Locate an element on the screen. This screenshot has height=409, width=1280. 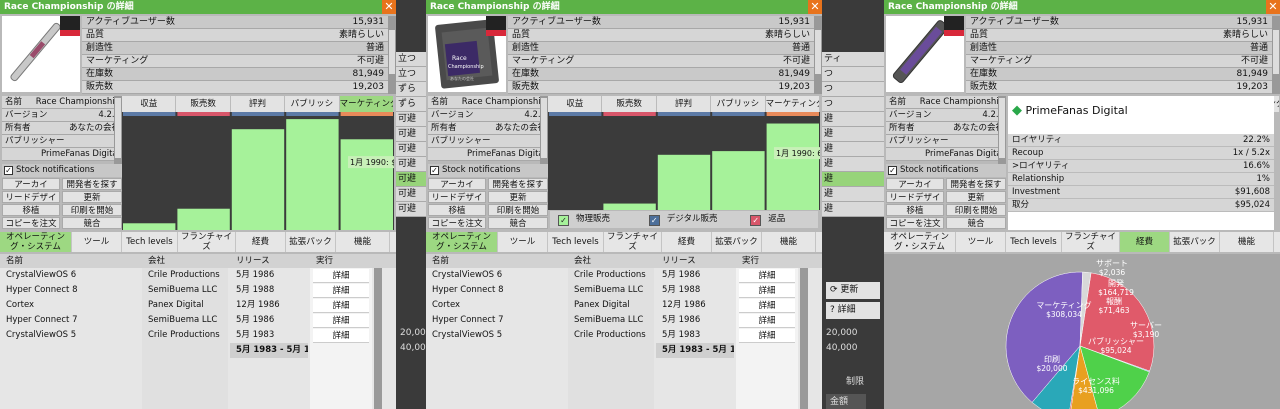
bg-details-button: ? 詳細 is located at coordinates (853, 310).